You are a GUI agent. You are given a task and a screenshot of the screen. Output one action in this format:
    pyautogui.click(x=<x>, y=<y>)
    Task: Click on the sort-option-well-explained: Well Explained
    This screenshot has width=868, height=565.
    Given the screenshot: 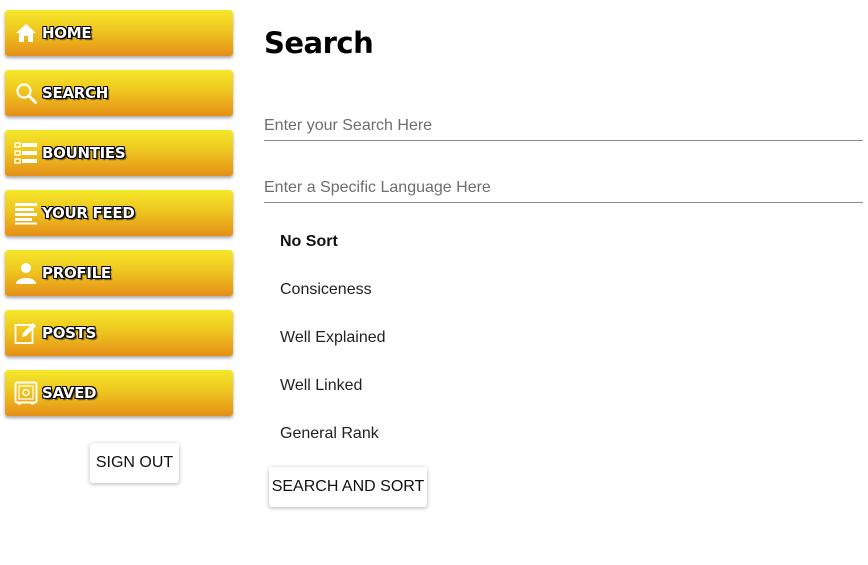 What is the action you would take?
    pyautogui.click(x=333, y=350)
    